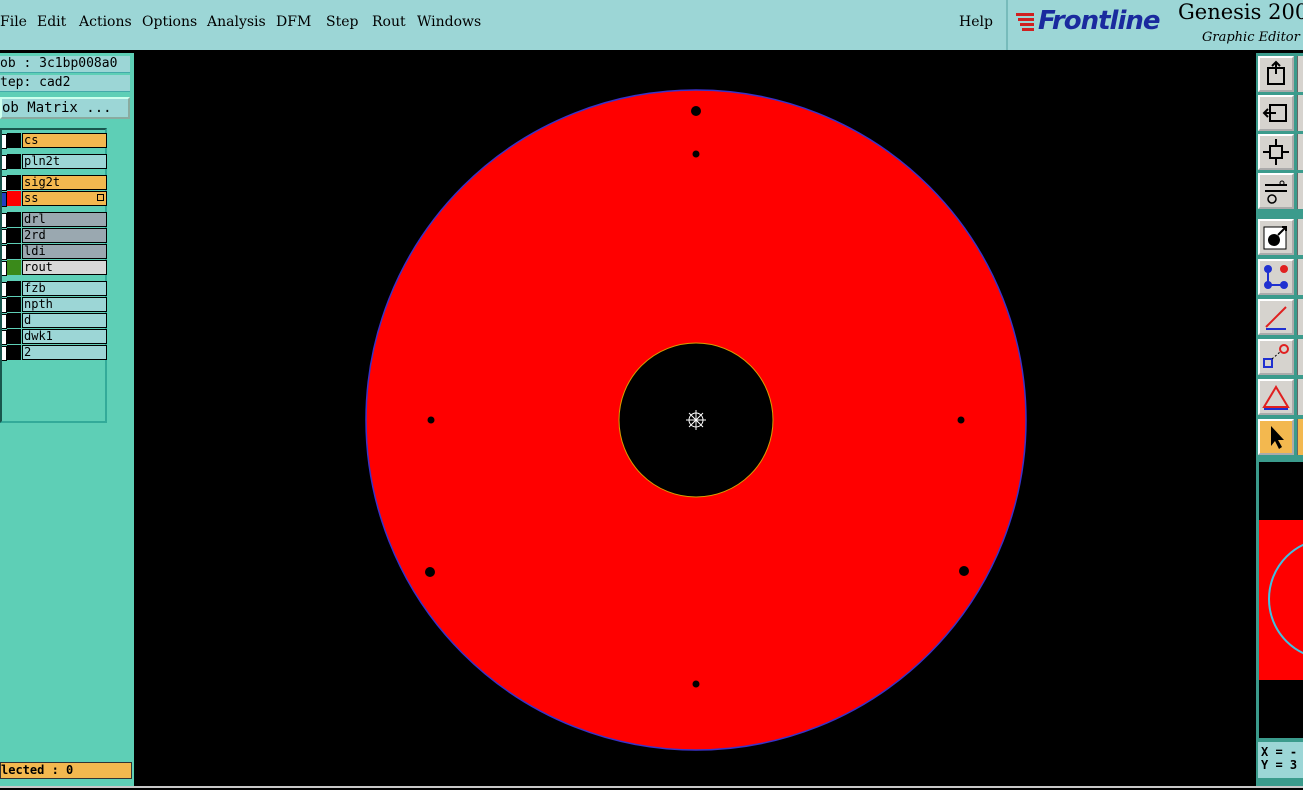  Describe the element at coordinates (1276, 237) in the screenshot. I see `add-feature-icon` at that location.